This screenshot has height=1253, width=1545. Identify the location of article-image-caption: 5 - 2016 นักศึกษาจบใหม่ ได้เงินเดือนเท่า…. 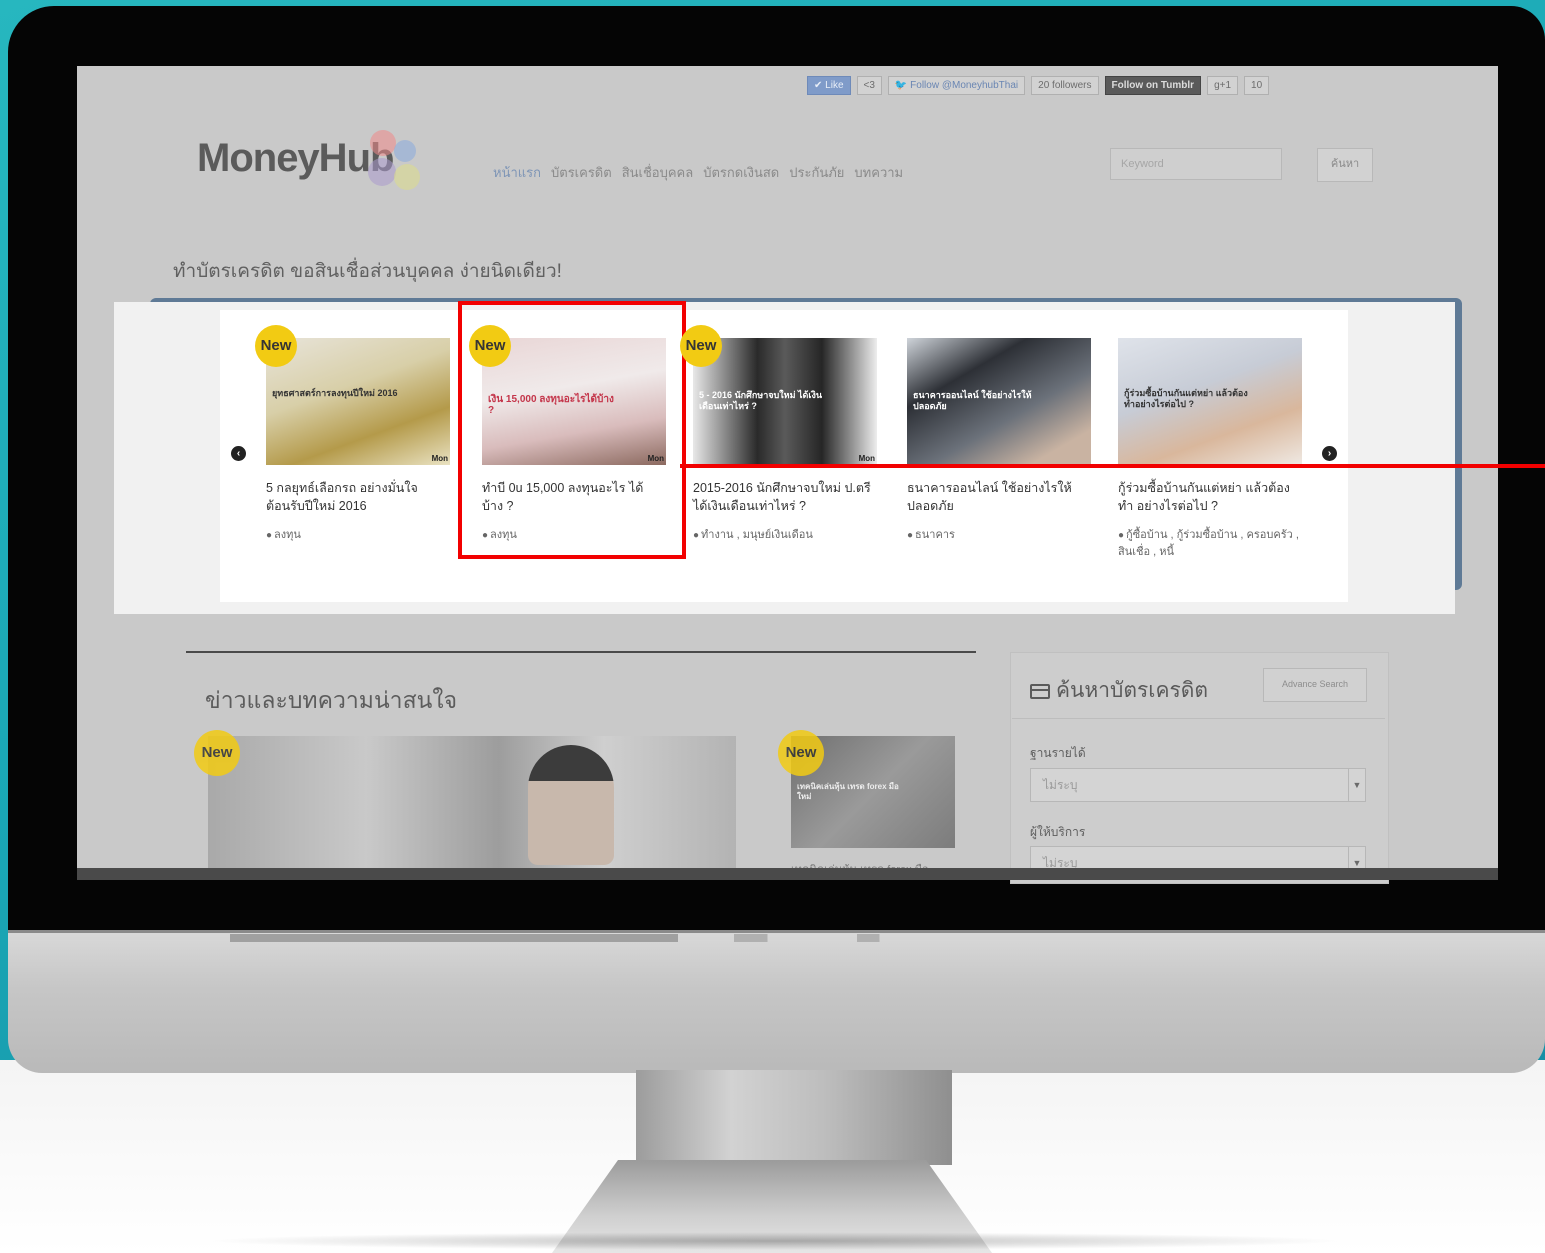
(761, 400).